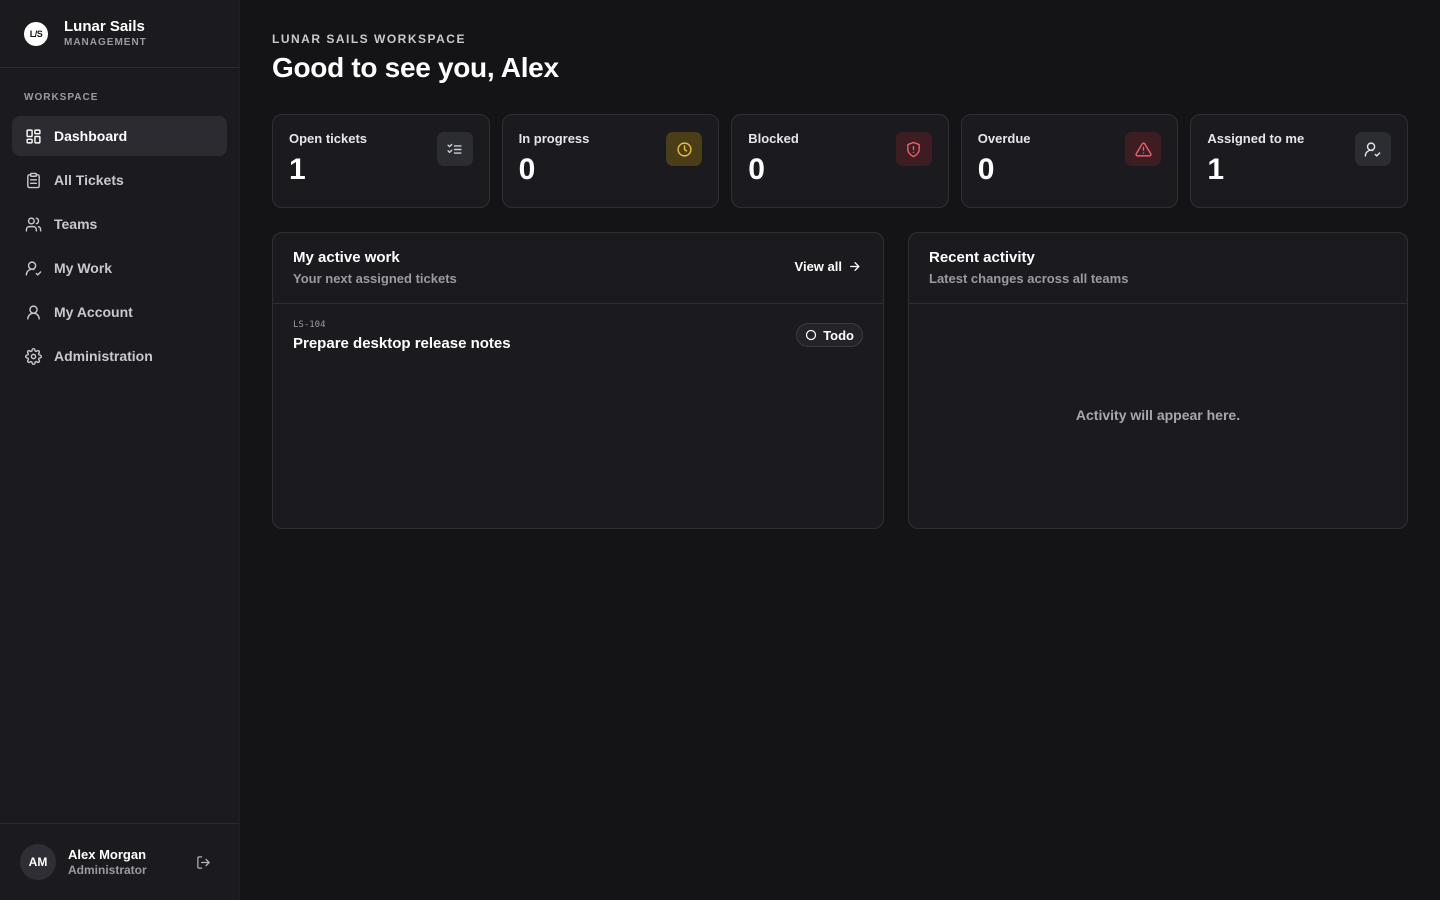 This screenshot has width=1440, height=900. I want to click on sidebar-item-my-account: My Account, so click(119, 312).